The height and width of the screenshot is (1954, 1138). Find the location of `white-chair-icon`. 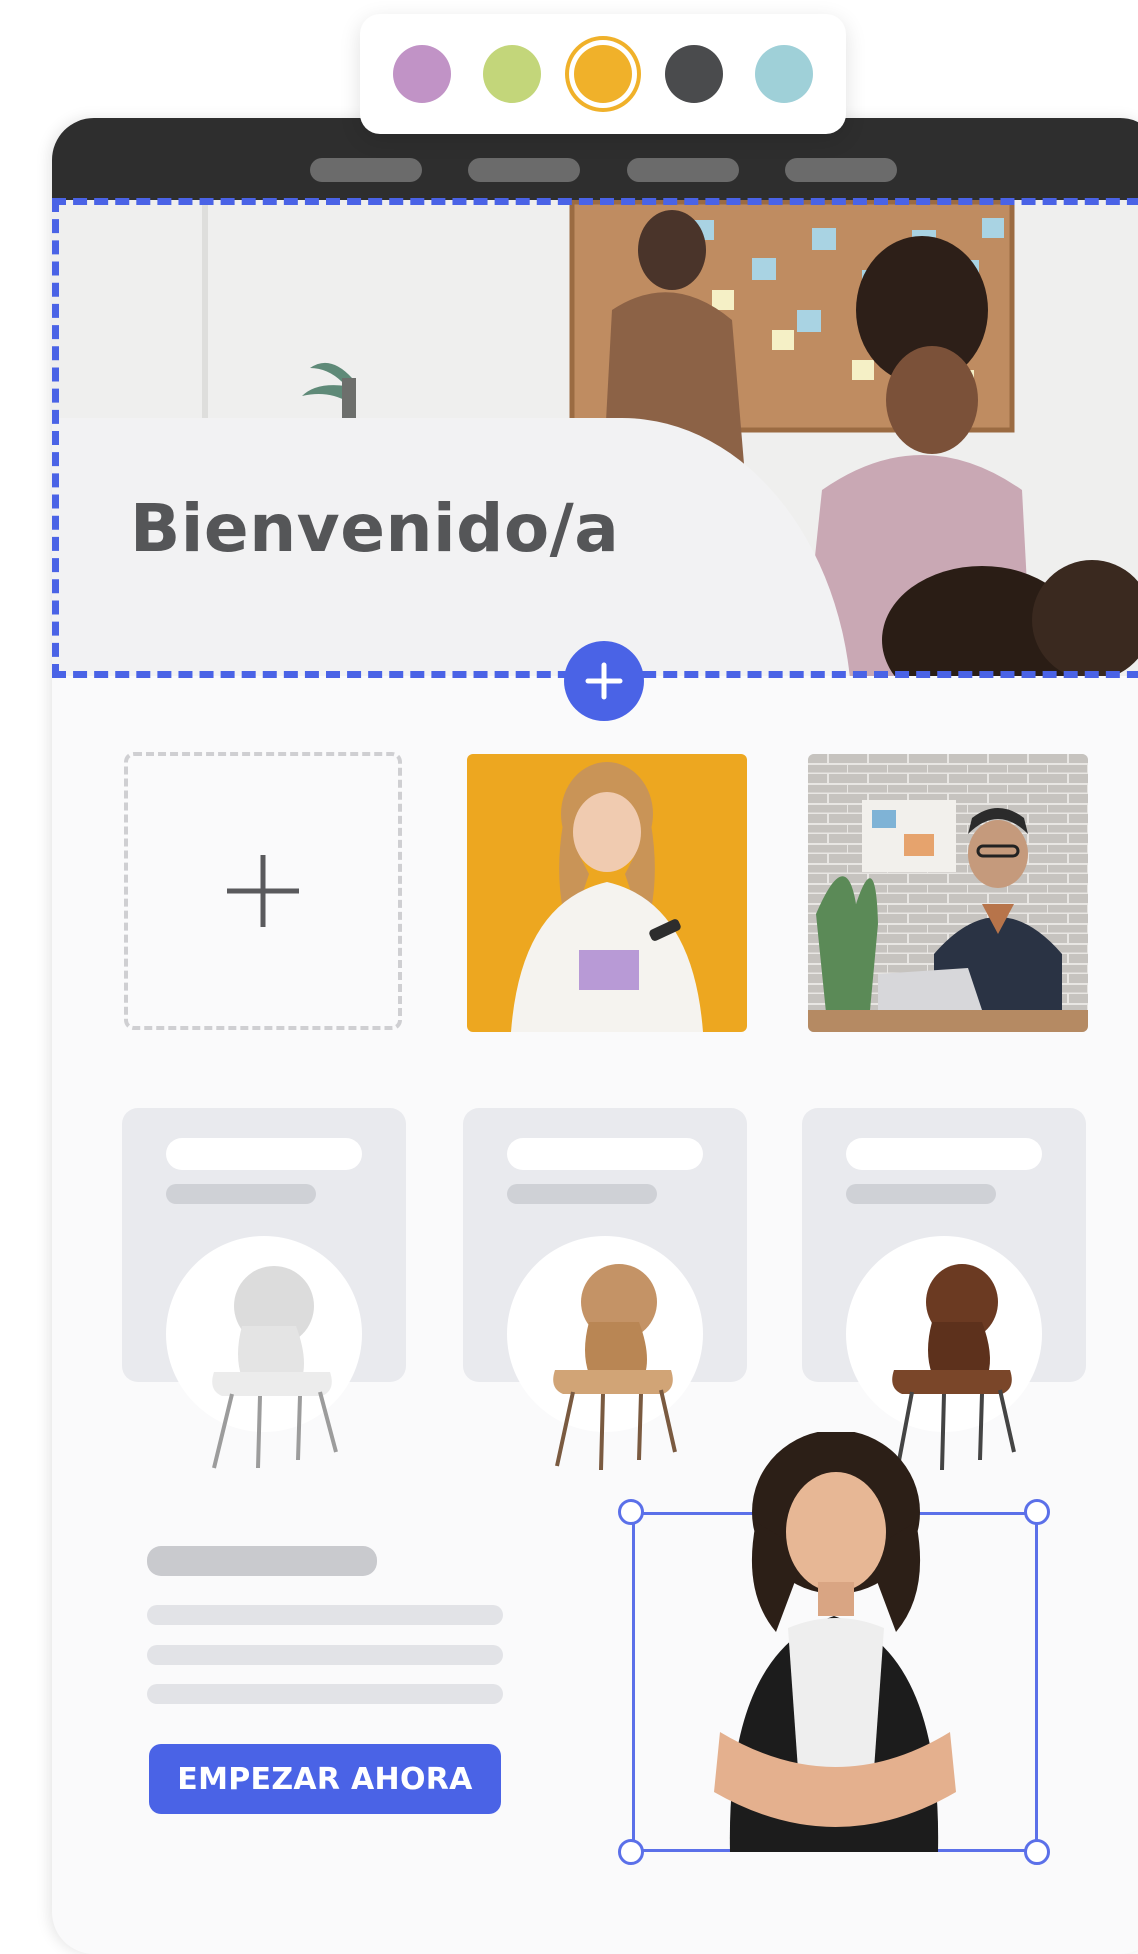

white-chair-icon is located at coordinates (275, 1367).